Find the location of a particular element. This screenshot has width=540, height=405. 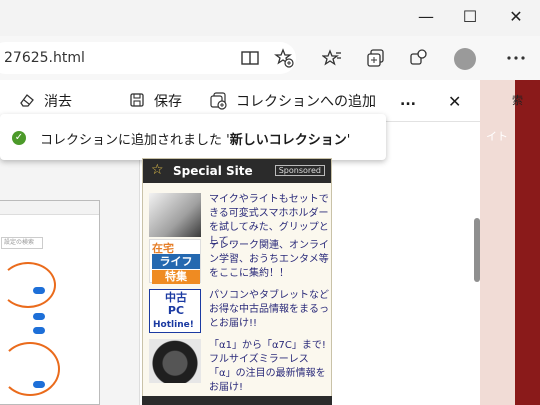

save-label: 保存 is located at coordinates (168, 102).